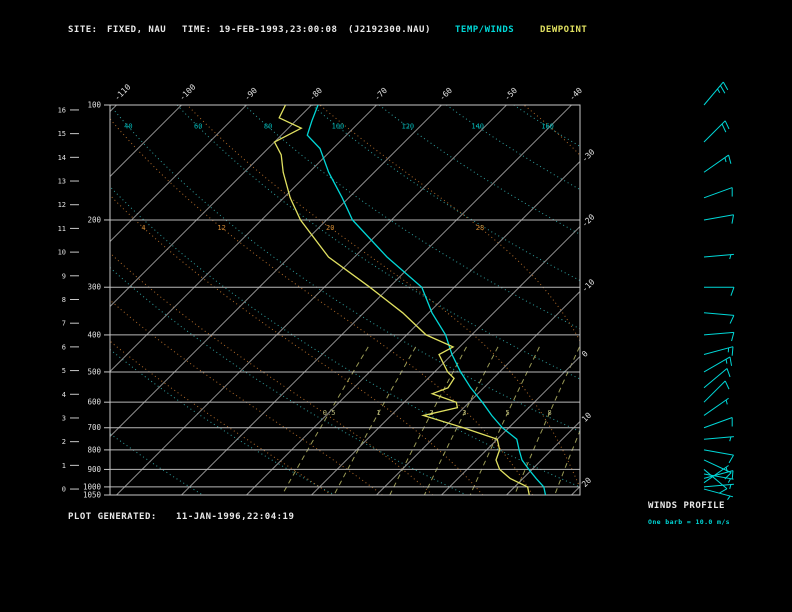 The height and width of the screenshot is (612, 792). I want to click on svg-text: -30, so click(588, 155).